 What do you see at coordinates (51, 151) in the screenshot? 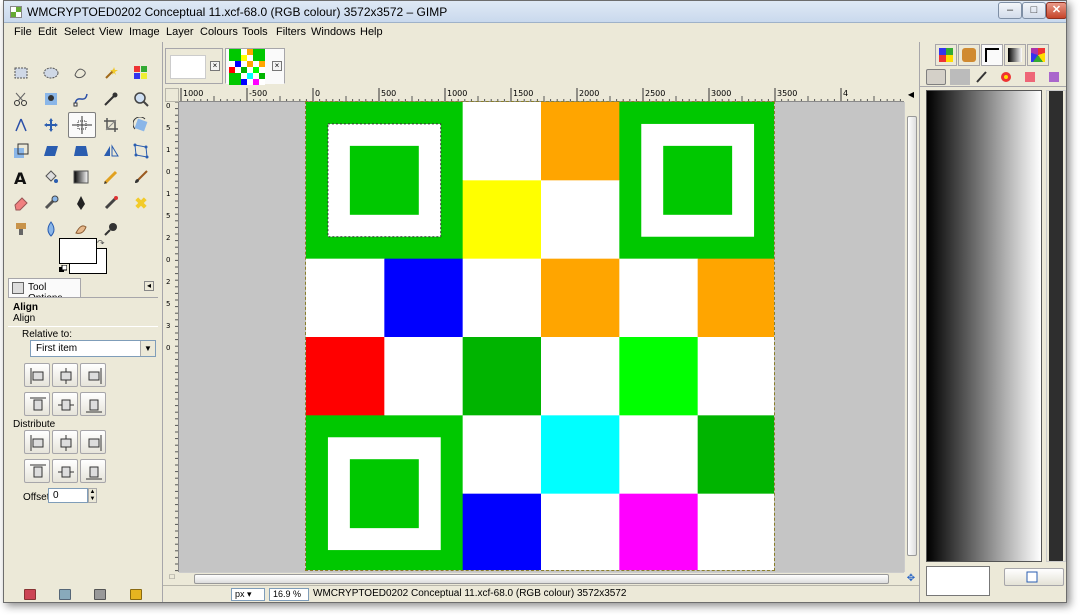
I see `shear-icon` at bounding box center [51, 151].